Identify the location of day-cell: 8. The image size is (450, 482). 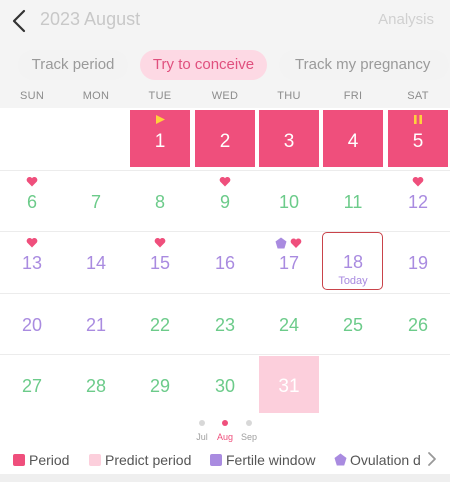
(160, 201).